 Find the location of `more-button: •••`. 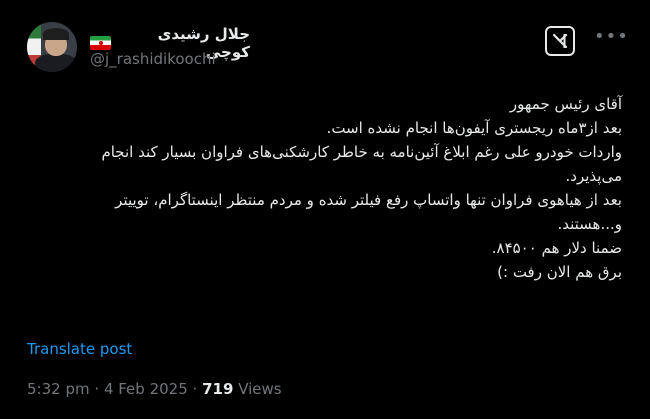

more-button: ••• is located at coordinates (611, 40).